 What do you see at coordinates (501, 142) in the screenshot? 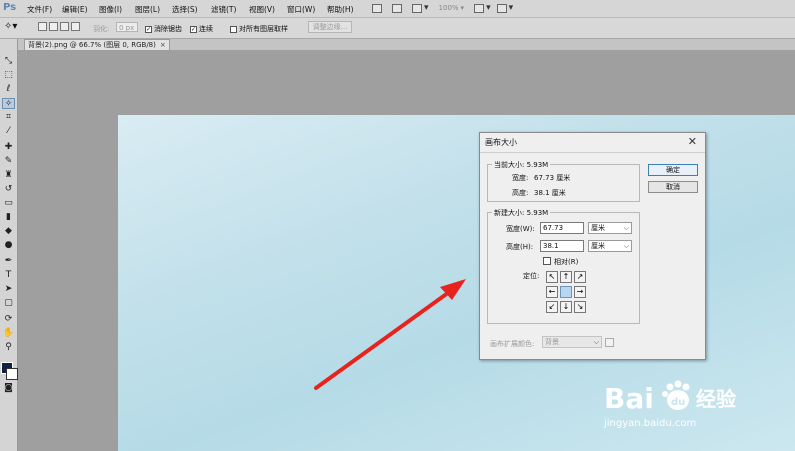
I see `dialog-title: 画布大小` at bounding box center [501, 142].